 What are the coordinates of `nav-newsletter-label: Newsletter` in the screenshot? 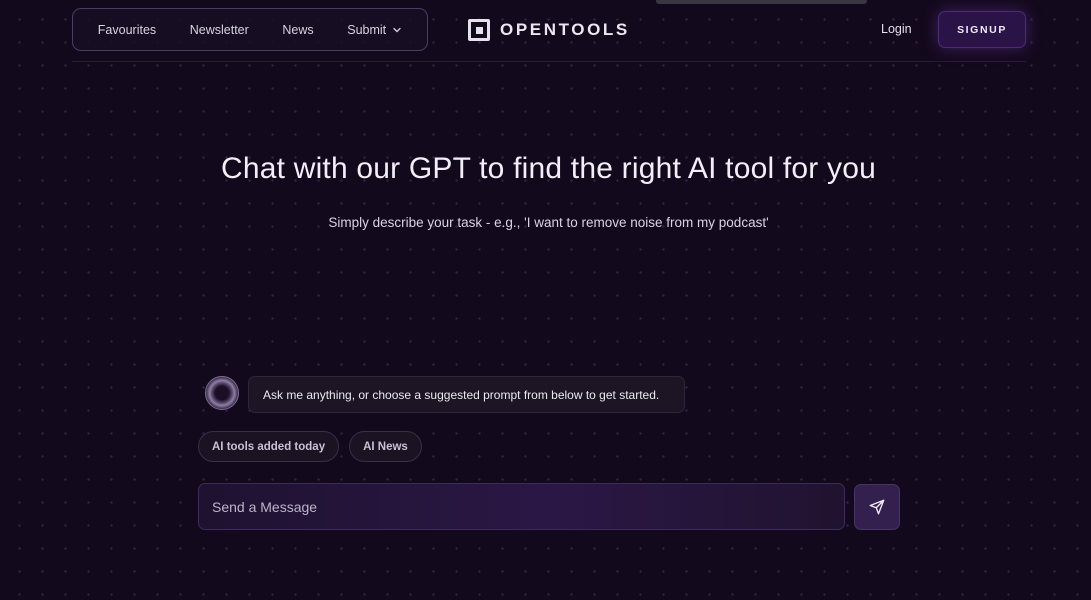 It's located at (219, 29).